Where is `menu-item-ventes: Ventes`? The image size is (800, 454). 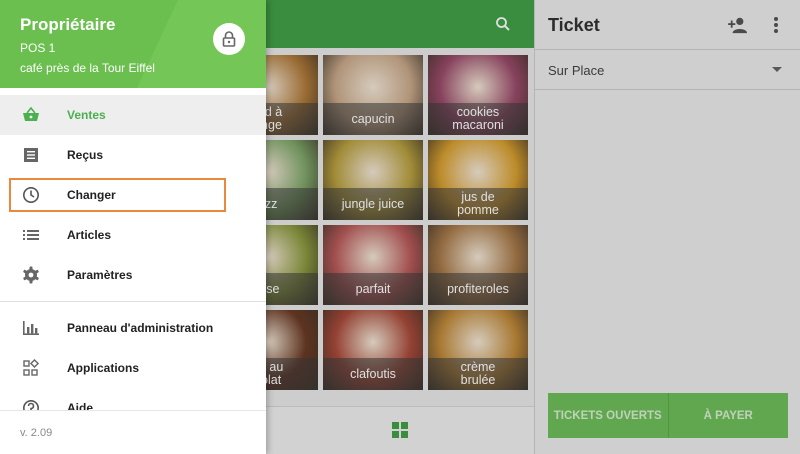
menu-item-ventes: Ventes is located at coordinates (133, 115).